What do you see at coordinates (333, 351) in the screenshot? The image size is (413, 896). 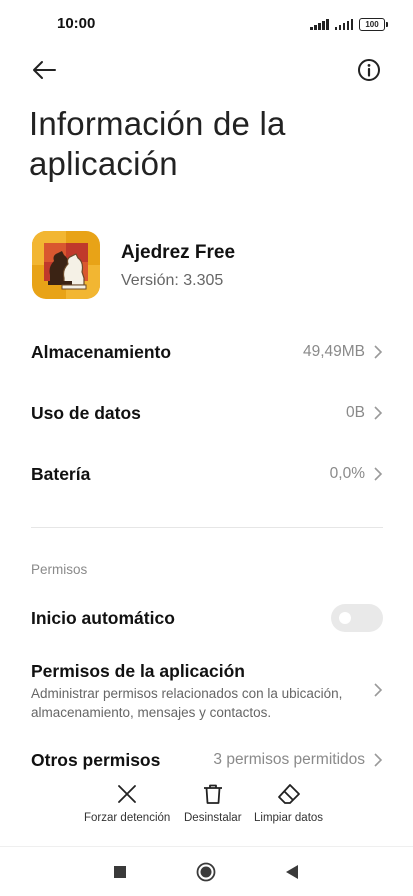 I see `storage-value: 49,49MB` at bounding box center [333, 351].